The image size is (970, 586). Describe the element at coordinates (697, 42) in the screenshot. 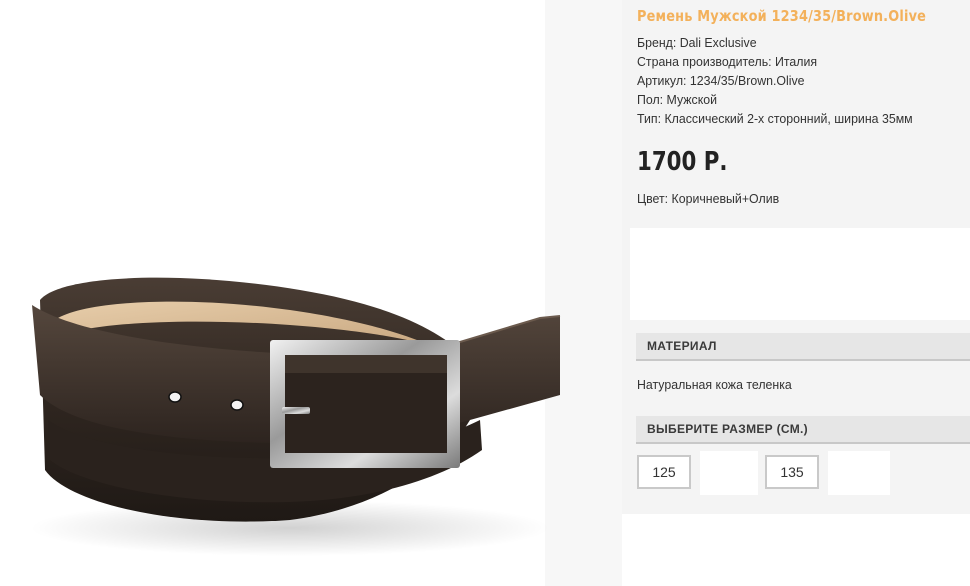

I see `spec-brand: Бренд: Dali Exclusive` at that location.